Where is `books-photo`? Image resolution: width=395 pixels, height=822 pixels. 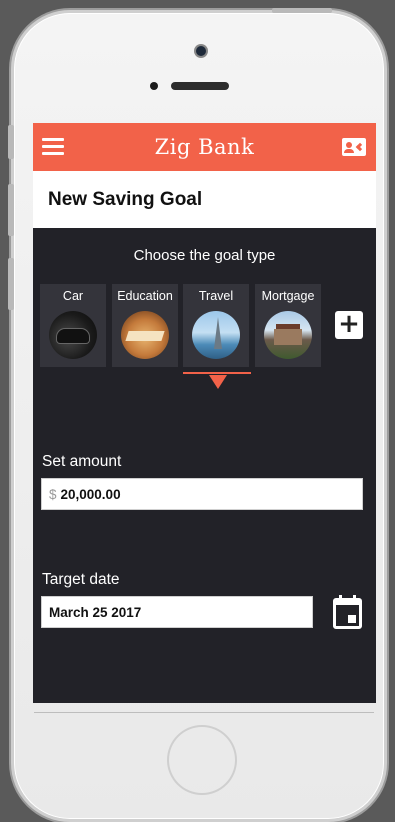 books-photo is located at coordinates (145, 335).